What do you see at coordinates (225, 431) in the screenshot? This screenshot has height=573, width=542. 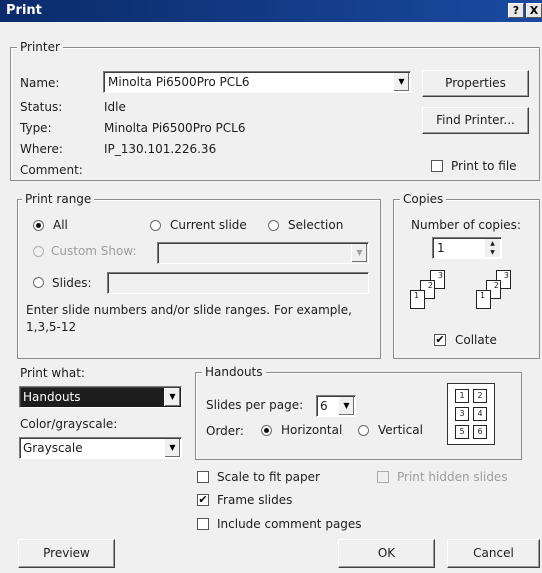 I see `order-label: Order:` at bounding box center [225, 431].